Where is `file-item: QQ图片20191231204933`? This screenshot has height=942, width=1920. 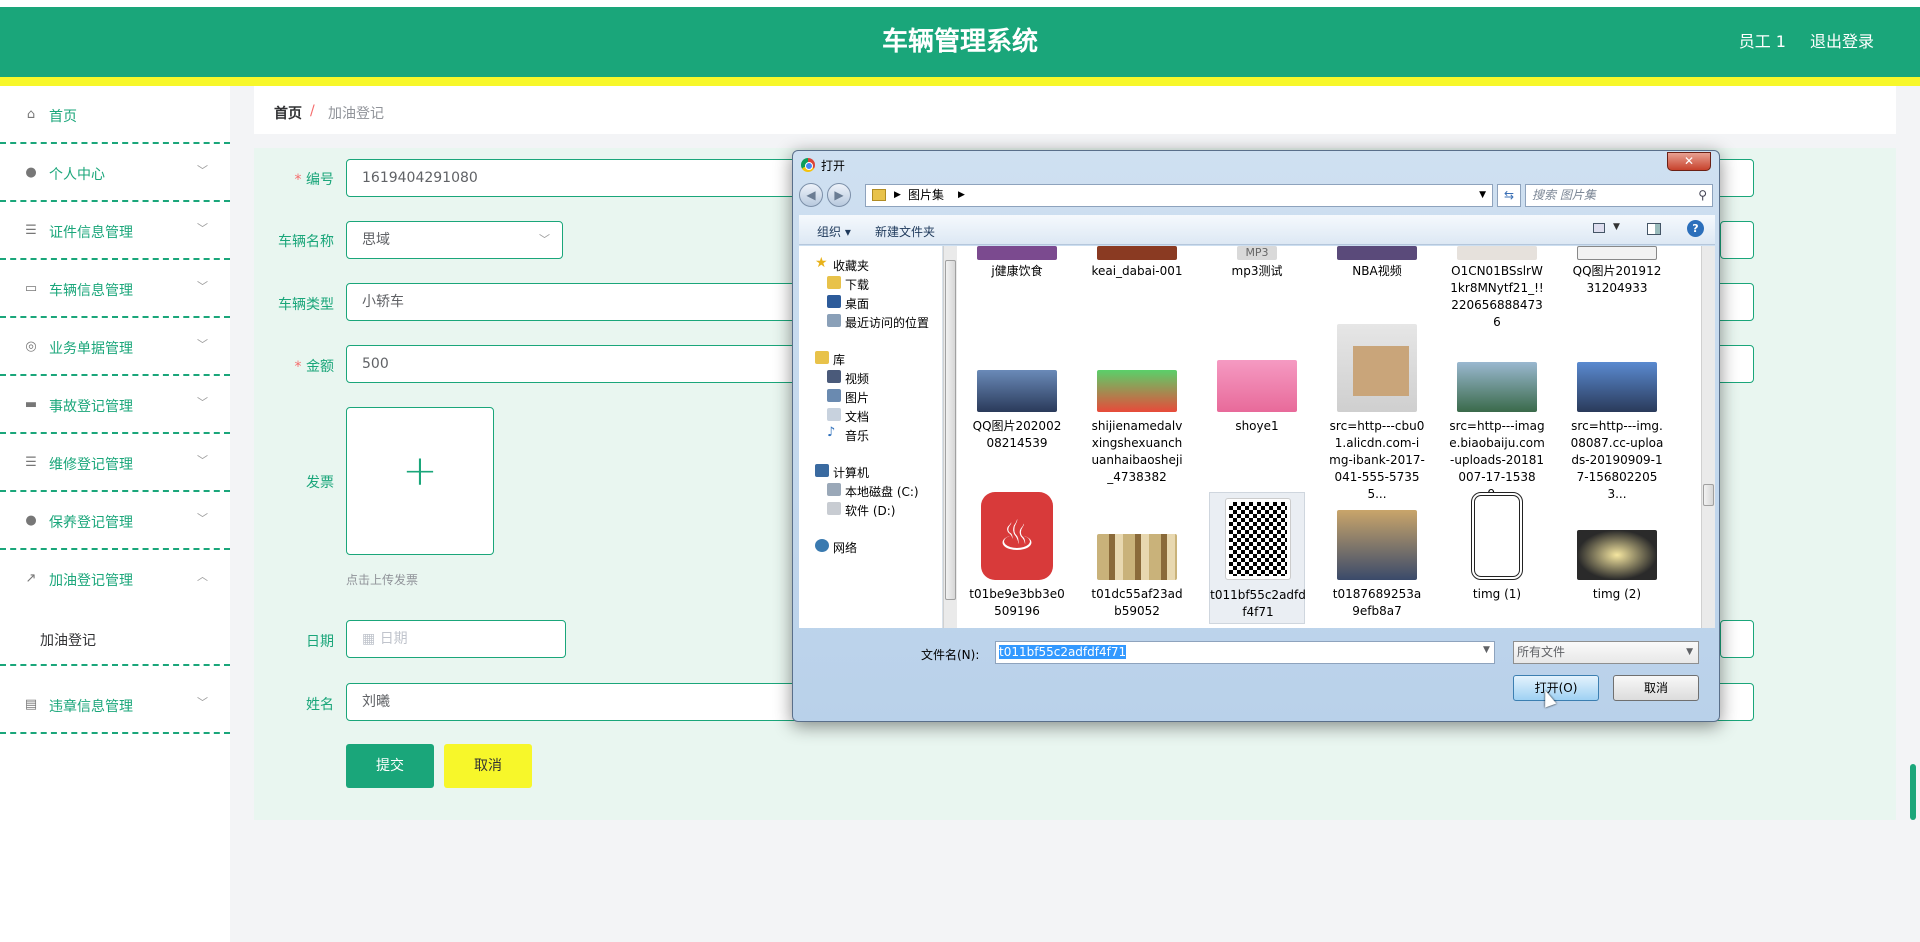 file-item: QQ图片20191231204933 is located at coordinates (1617, 281).